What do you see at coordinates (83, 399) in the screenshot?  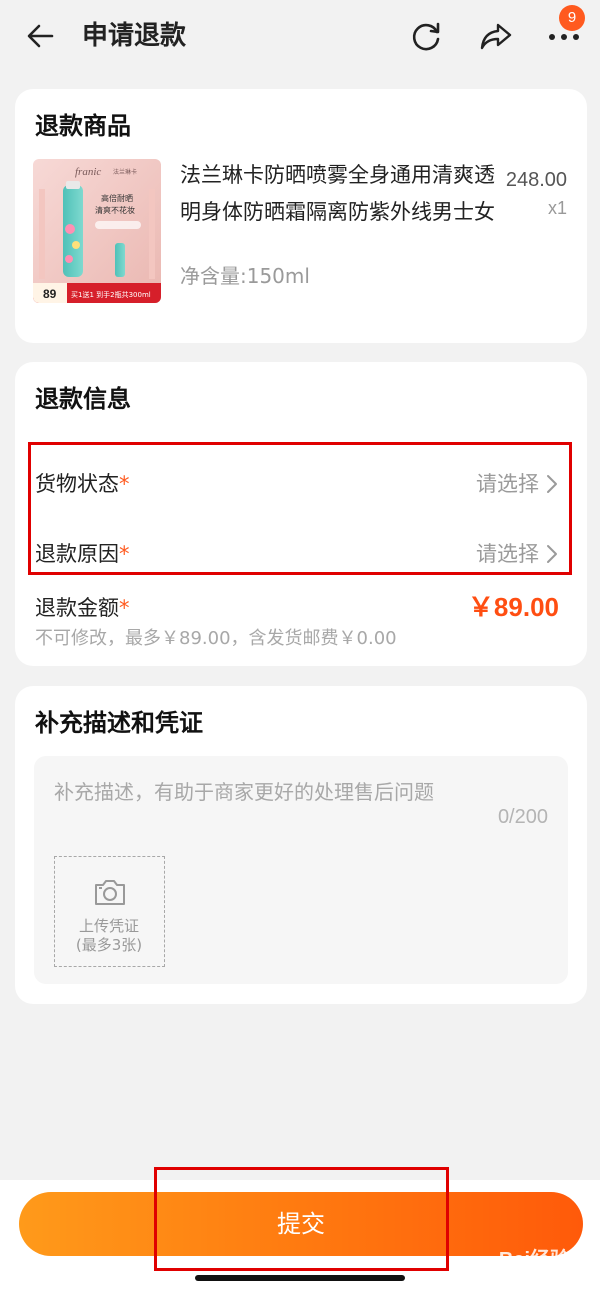 I see `section-title-refund-info: 退款信息` at bounding box center [83, 399].